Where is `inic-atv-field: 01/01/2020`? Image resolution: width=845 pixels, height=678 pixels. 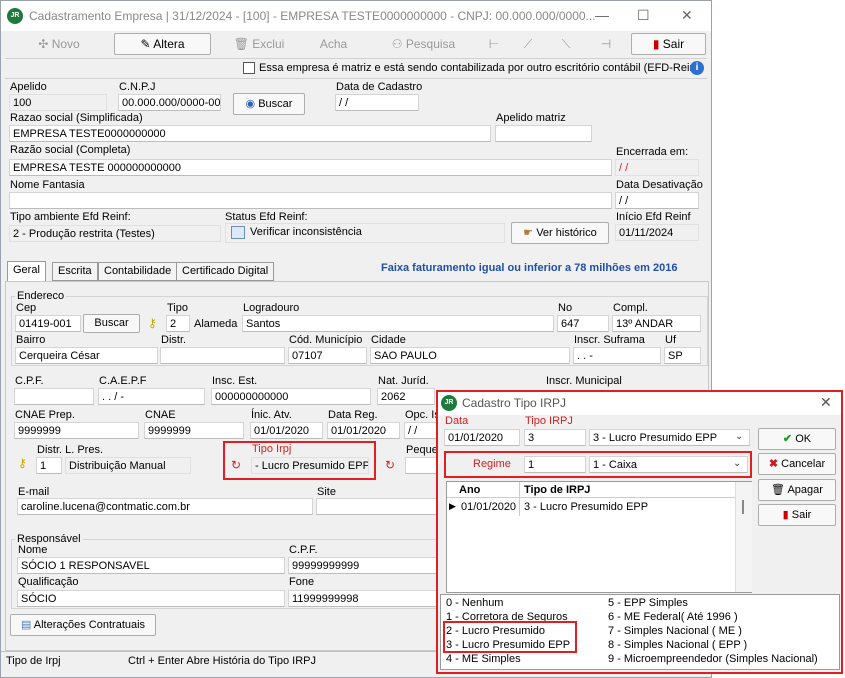 inic-atv-field: 01/01/2020 is located at coordinates (286, 430).